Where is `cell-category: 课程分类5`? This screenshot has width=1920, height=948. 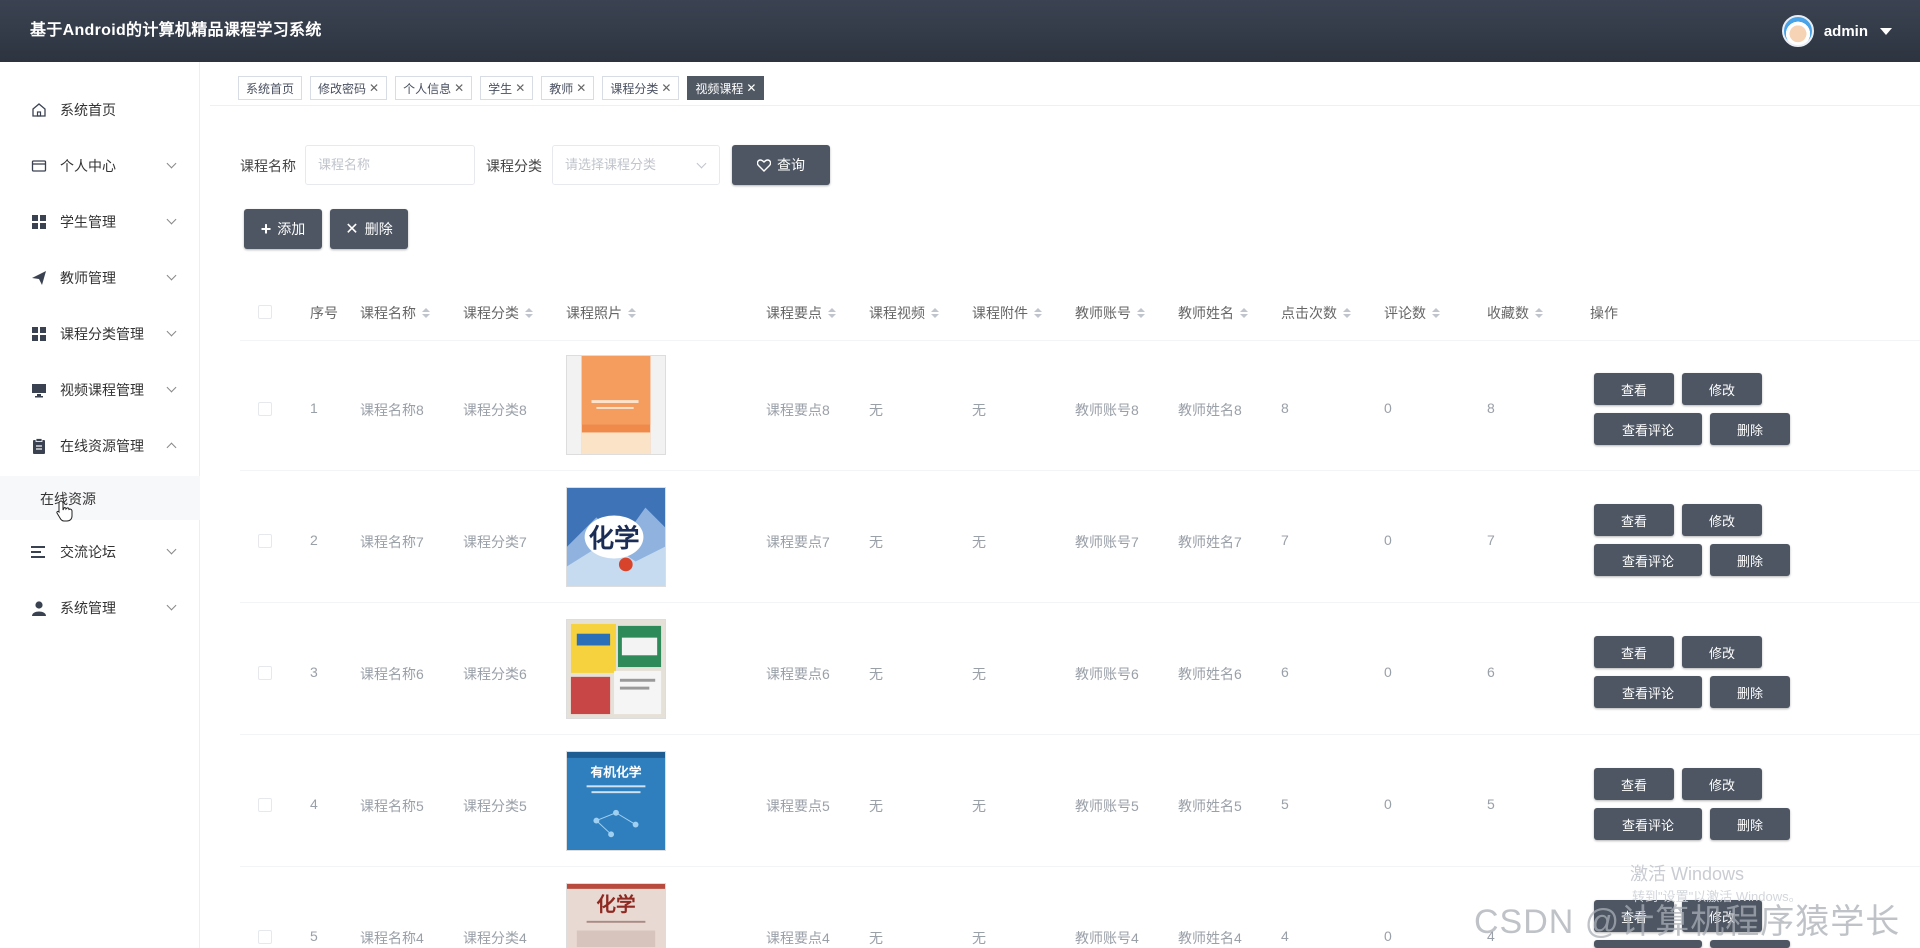
cell-category: 课程分类5 is located at coordinates (495, 806).